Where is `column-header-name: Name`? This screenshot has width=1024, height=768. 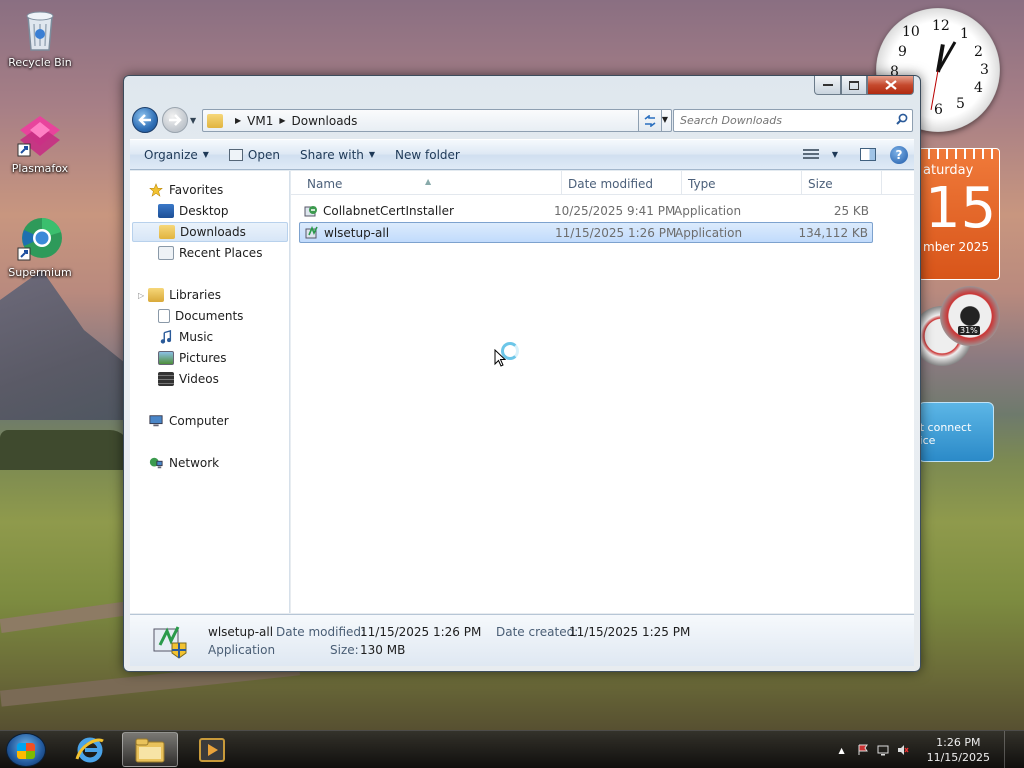
column-header-name: Name is located at coordinates (324, 184).